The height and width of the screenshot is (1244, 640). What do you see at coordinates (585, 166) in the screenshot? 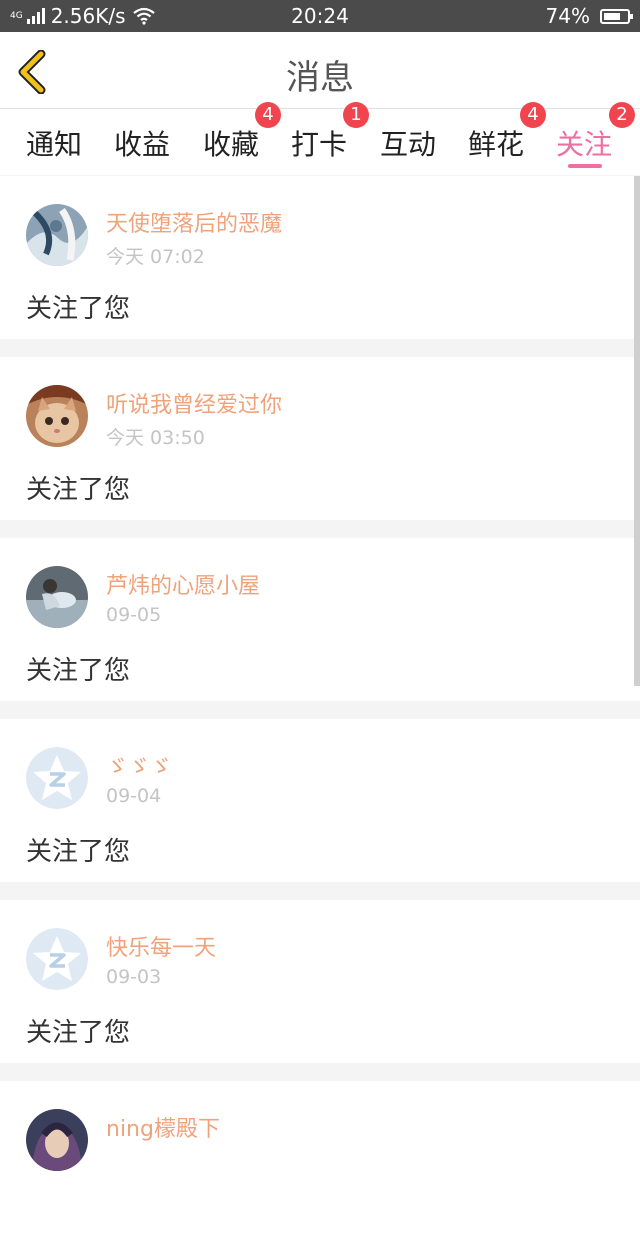
I see `active-tab-indicator` at bounding box center [585, 166].